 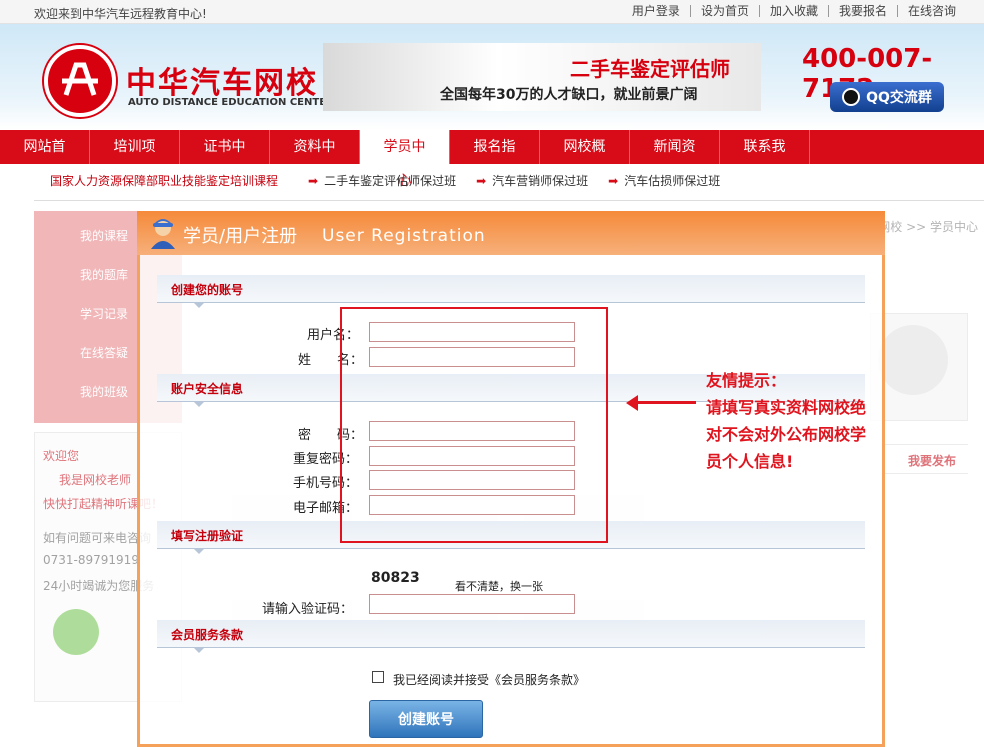 What do you see at coordinates (426, 719) in the screenshot?
I see `create-account-button: 创建账号` at bounding box center [426, 719].